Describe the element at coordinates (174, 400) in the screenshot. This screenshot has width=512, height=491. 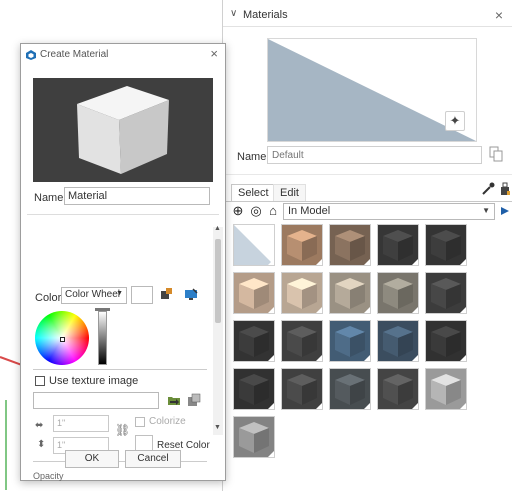
I see `browse-folder-icon` at that location.